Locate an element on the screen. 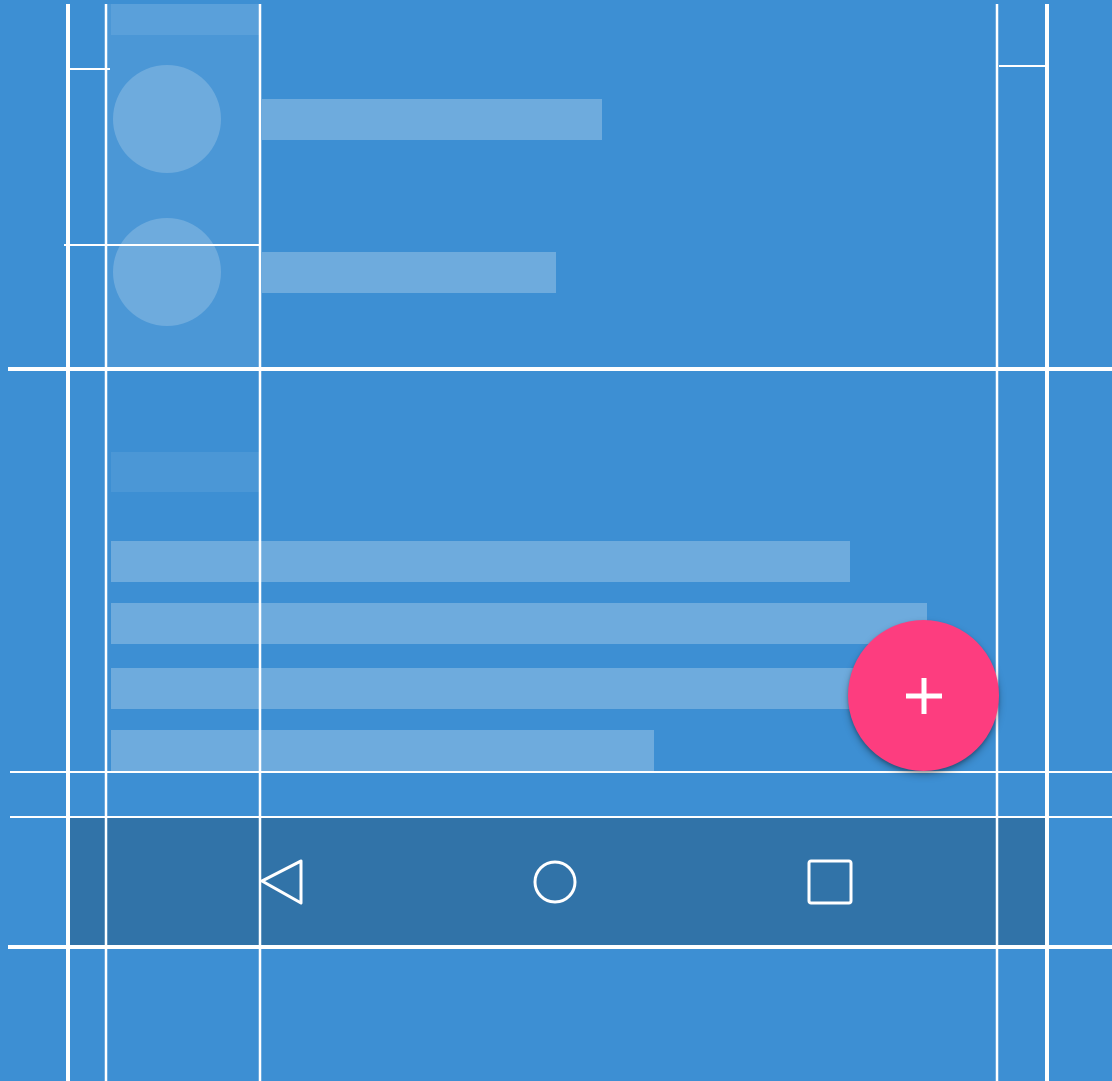 The width and height of the screenshot is (1112, 1081). subheader-placeholder-bottom is located at coordinates (185, 472).